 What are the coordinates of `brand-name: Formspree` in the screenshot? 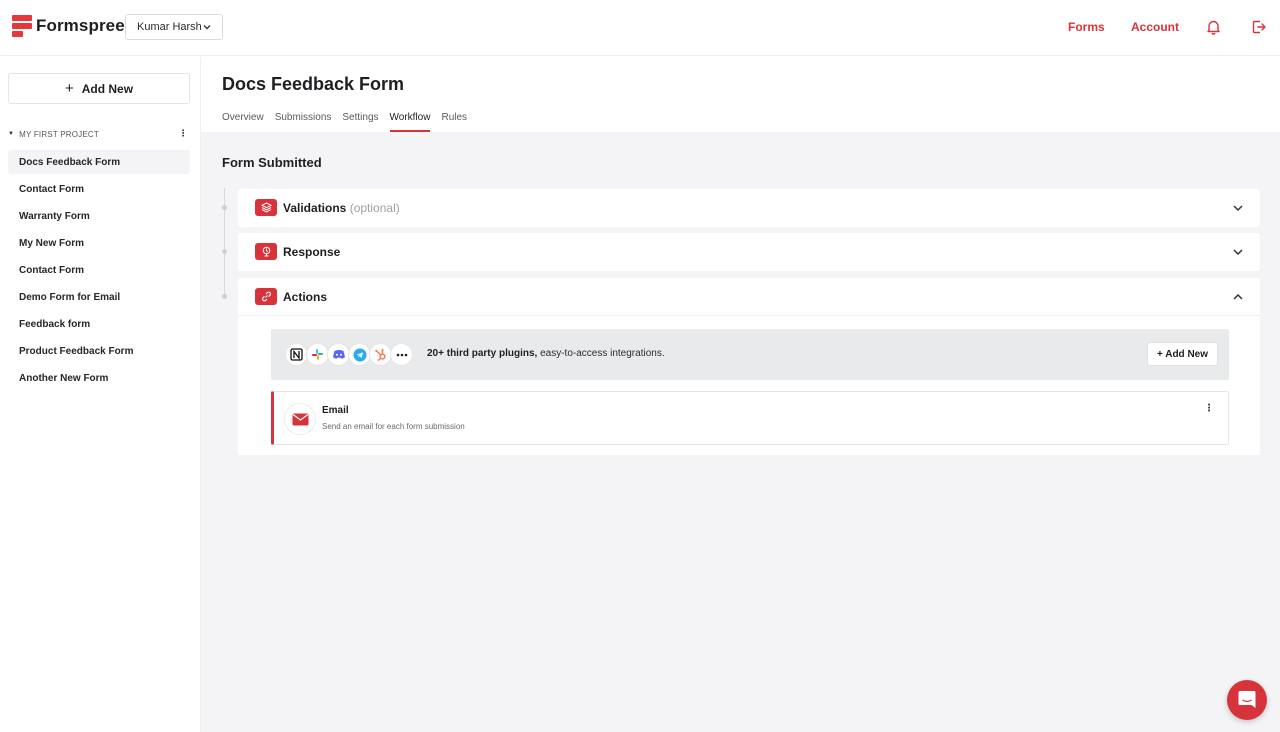 It's located at (80, 25).